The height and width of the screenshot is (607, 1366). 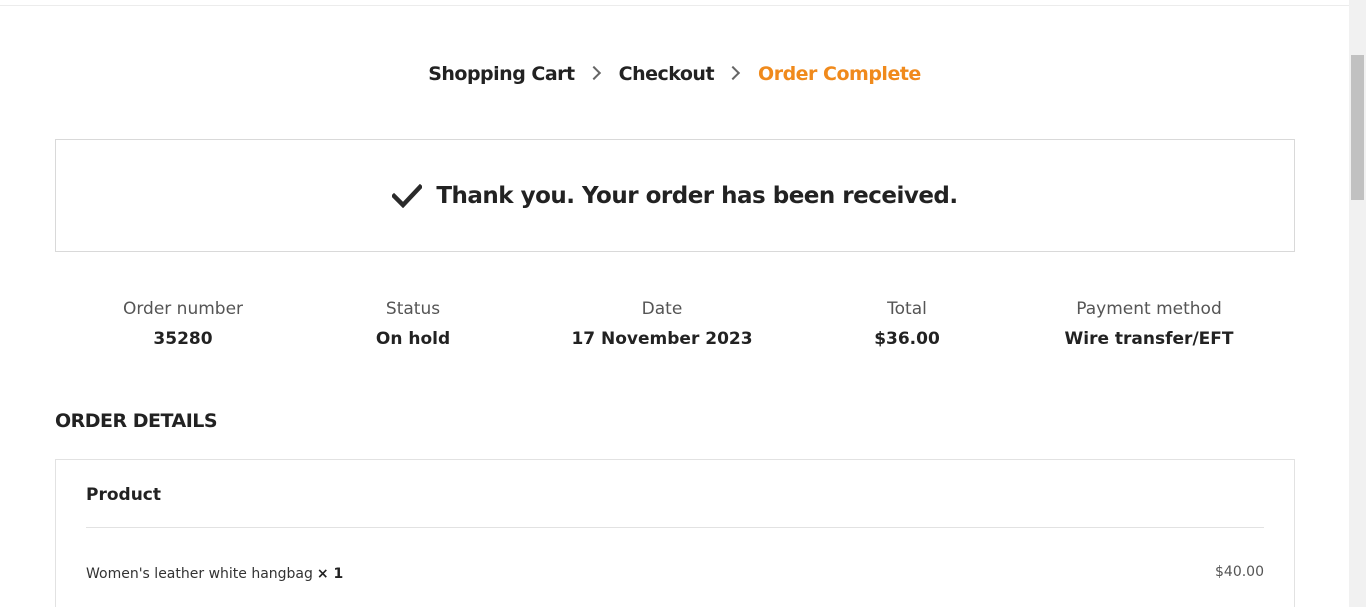 I want to click on scrollbar, so click(x=1357, y=303).